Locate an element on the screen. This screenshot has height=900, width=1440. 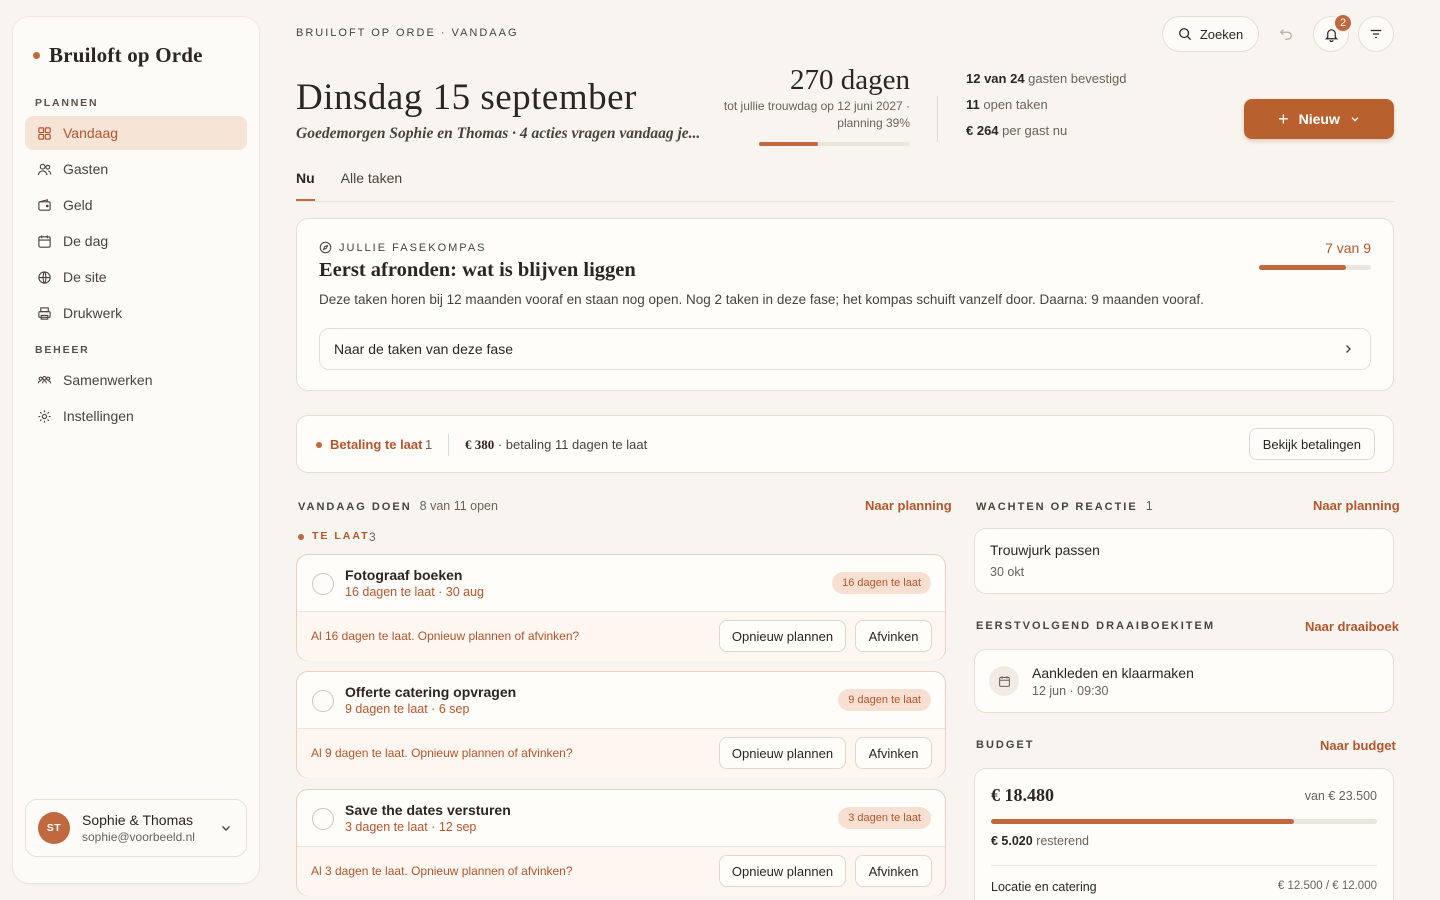
sidebar-item-samenwerken: Samenwerken is located at coordinates (136, 380).